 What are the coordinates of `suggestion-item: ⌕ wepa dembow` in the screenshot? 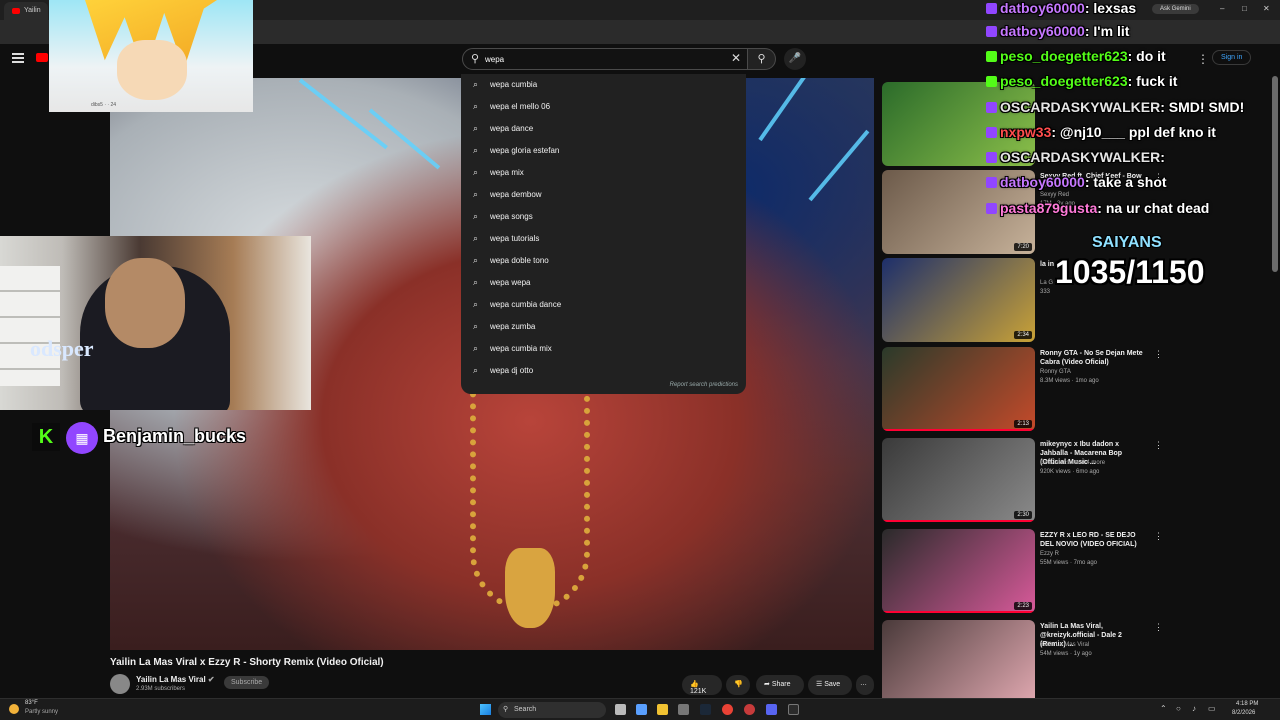 It's located at (603, 195).